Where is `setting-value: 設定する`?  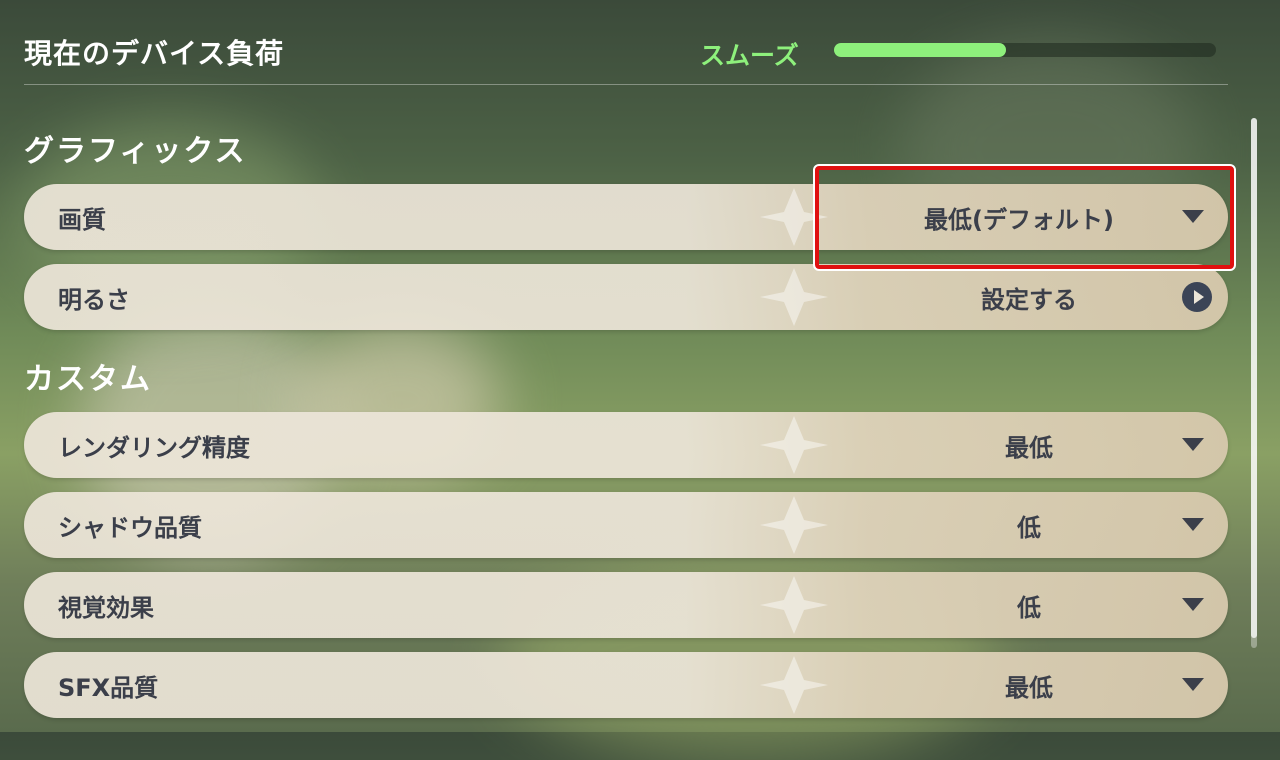
setting-value: 設定する is located at coordinates (1029, 300).